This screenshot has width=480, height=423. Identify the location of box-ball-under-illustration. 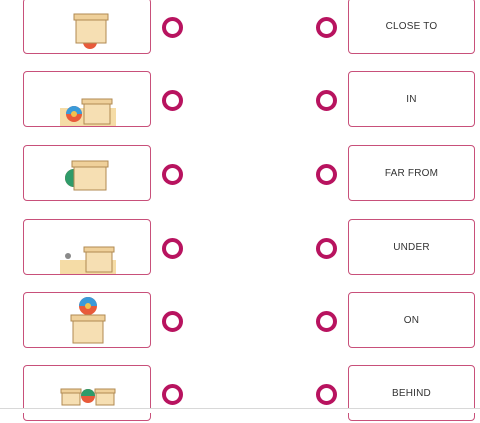
(91, 31).